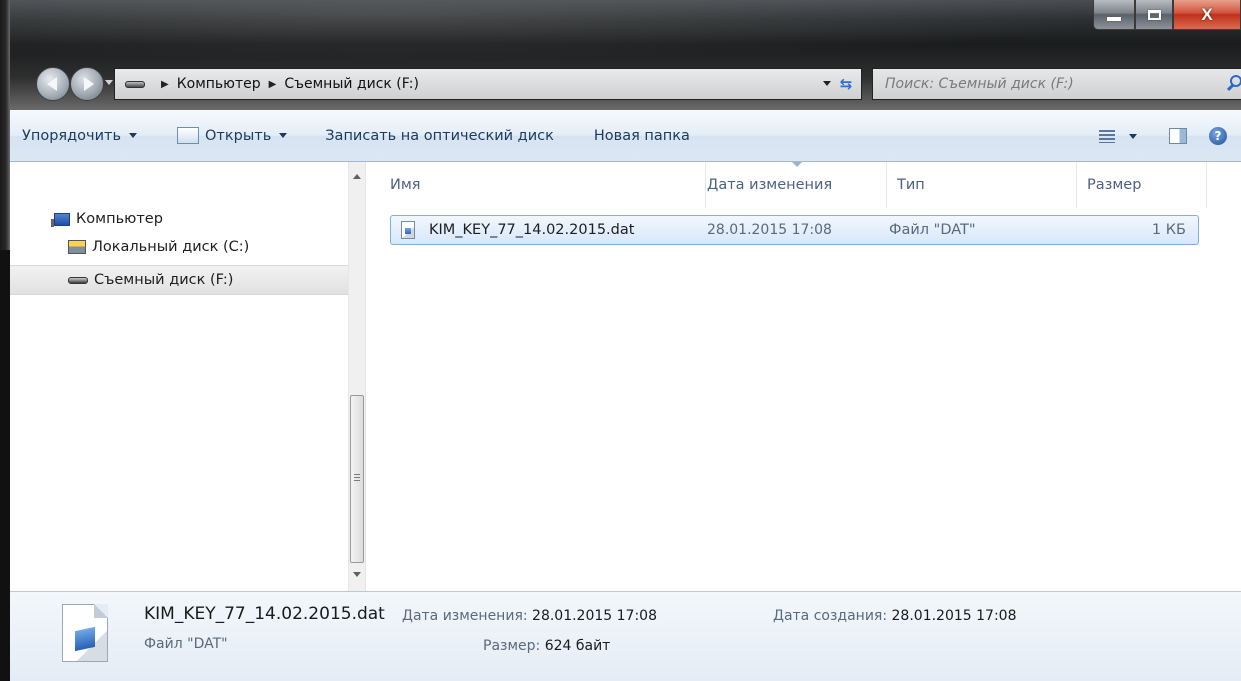 Image resolution: width=1241 pixels, height=681 pixels. I want to click on details-file-name: KIM_KEY_77_14.02.2015.dat, so click(264, 614).